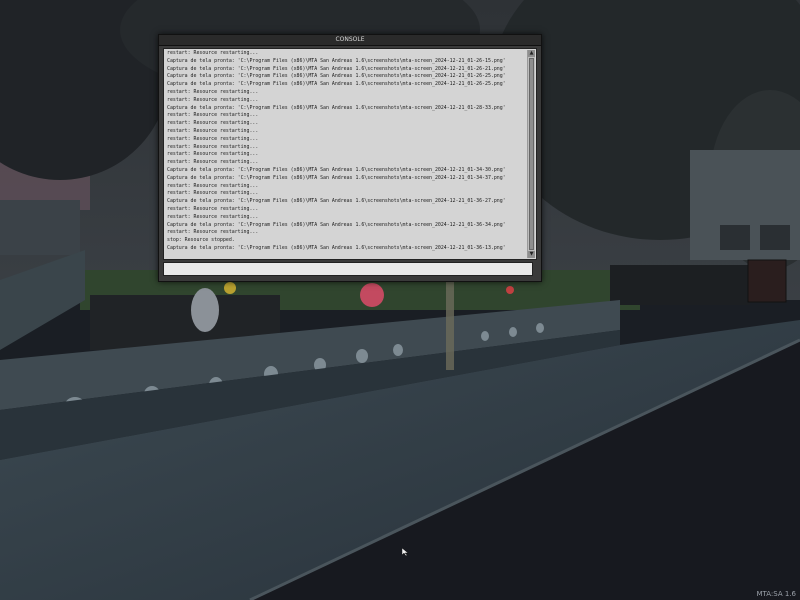 The width and height of the screenshot is (800, 600). What do you see at coordinates (40, 227) in the screenshot?
I see `building-left` at bounding box center [40, 227].